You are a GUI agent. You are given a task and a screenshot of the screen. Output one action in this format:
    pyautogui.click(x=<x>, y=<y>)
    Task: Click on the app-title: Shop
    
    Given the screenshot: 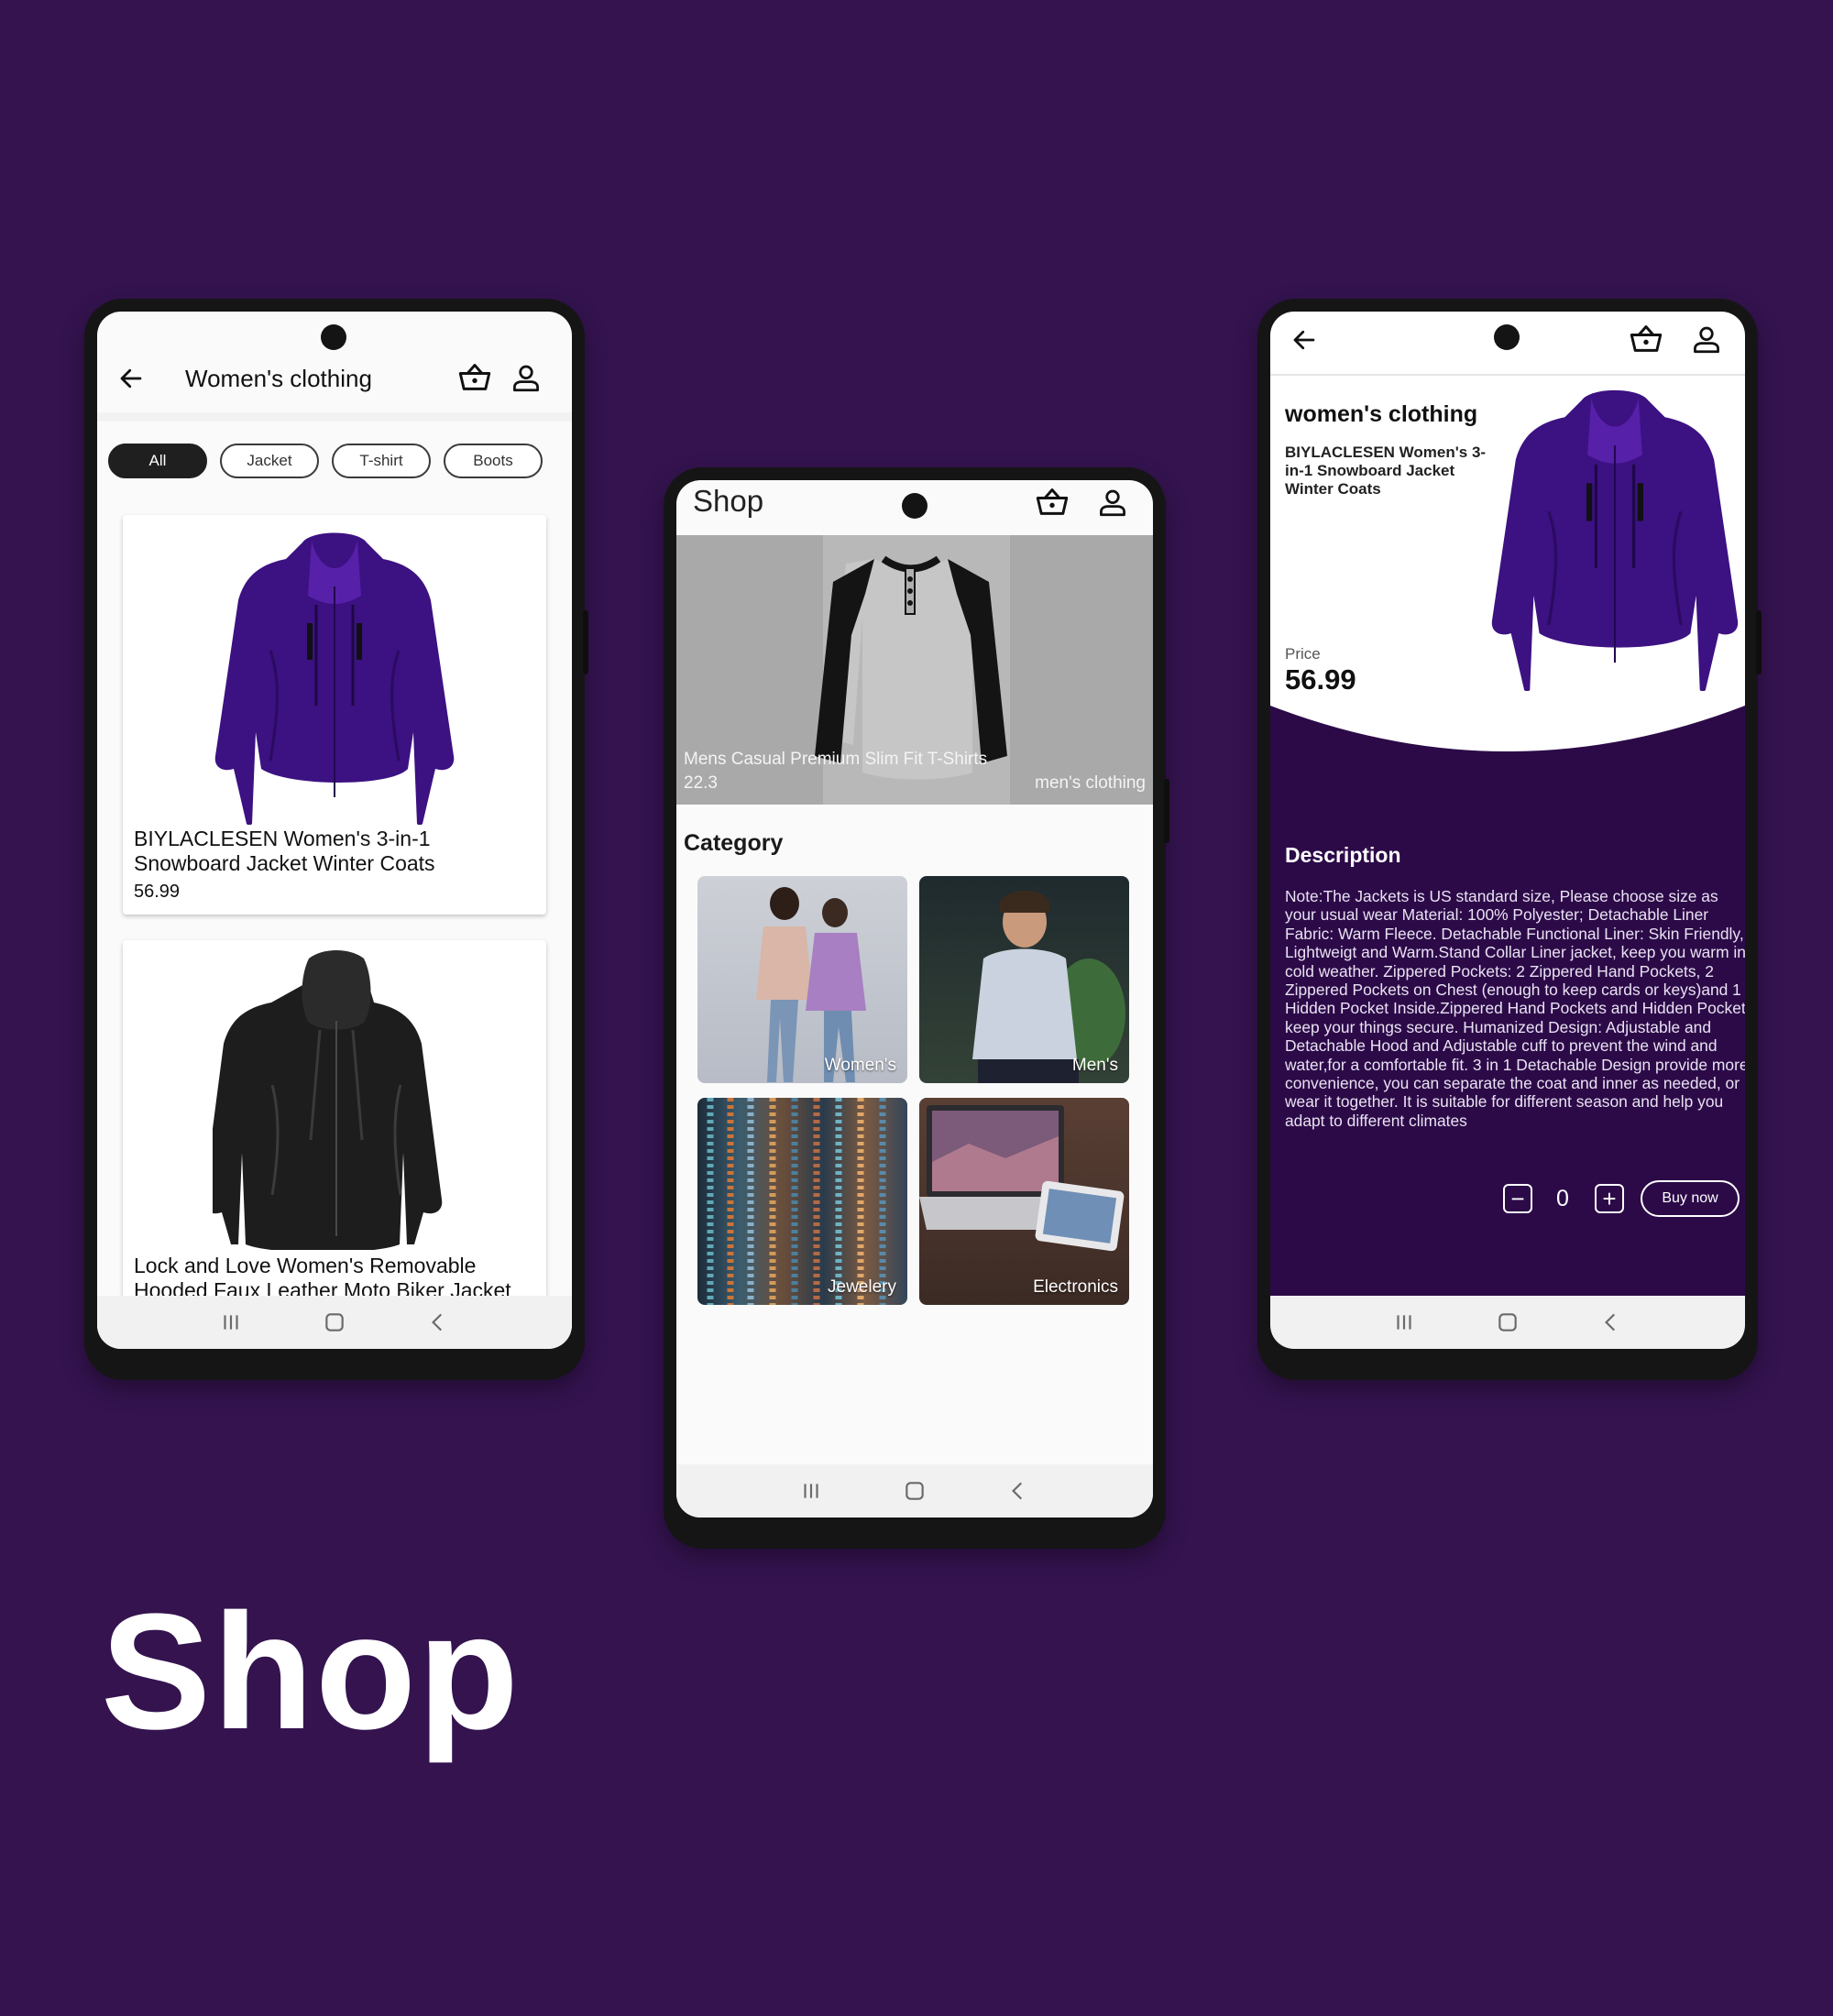 What is the action you would take?
    pyautogui.click(x=728, y=501)
    